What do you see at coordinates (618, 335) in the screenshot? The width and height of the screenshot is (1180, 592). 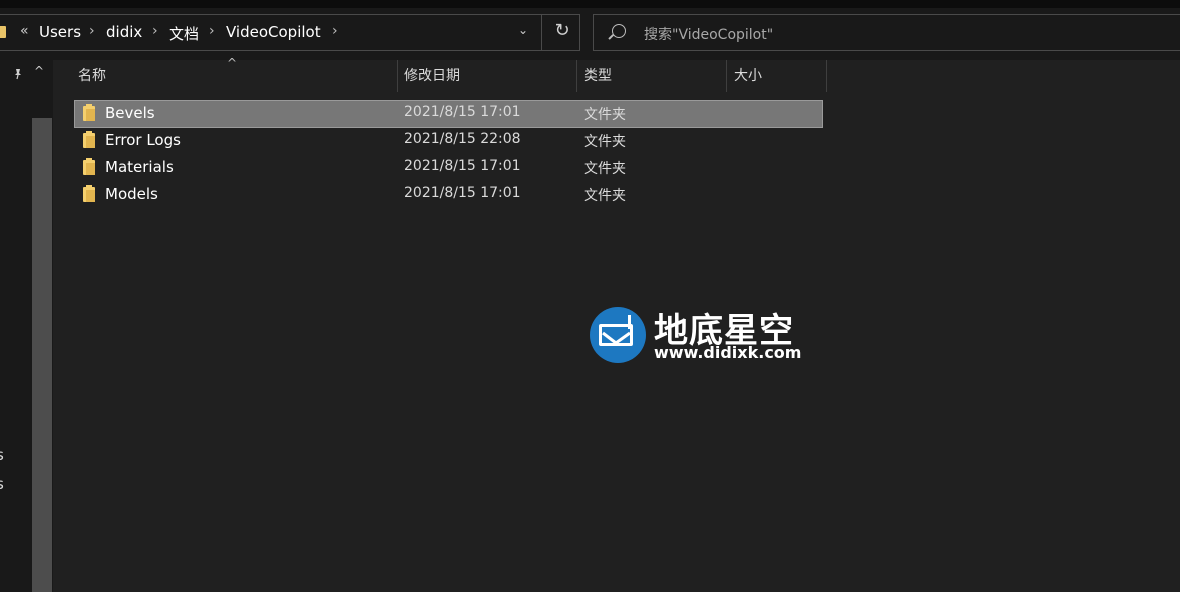 I see `watermark-logo-icon` at bounding box center [618, 335].